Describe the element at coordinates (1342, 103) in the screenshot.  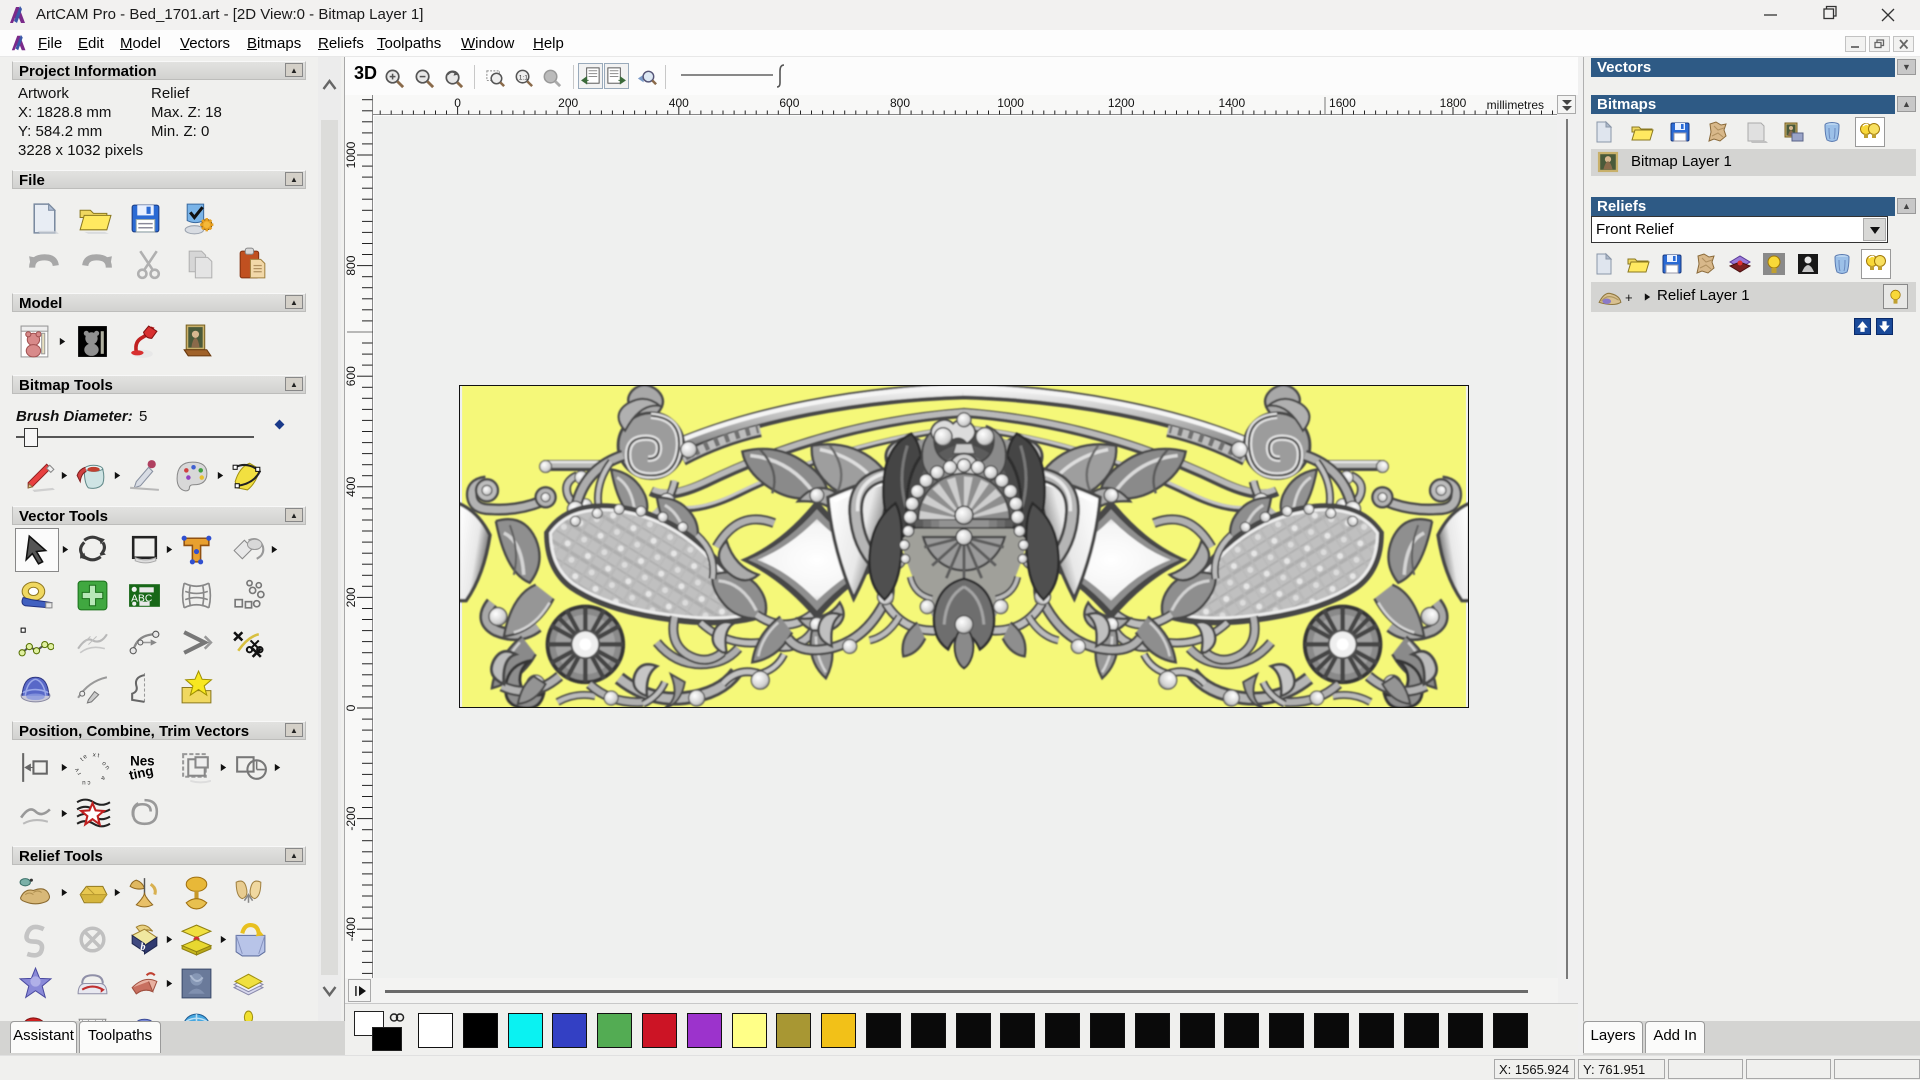
I see `svg-text: 1600` at that location.